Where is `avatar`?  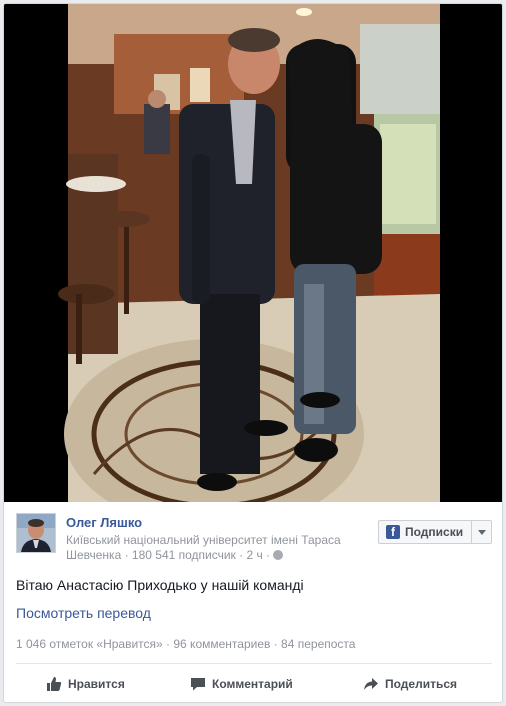
avatar is located at coordinates (36, 533).